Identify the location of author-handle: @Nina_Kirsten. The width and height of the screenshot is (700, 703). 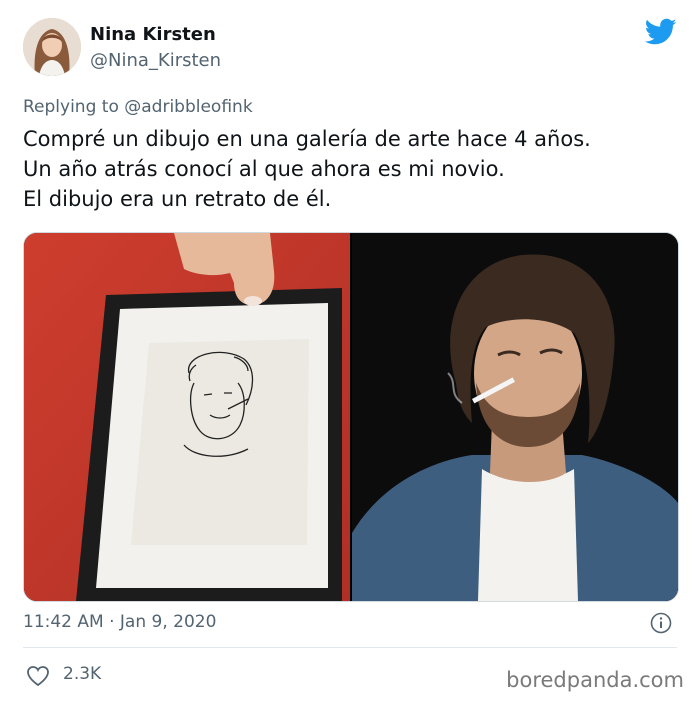
(155, 60).